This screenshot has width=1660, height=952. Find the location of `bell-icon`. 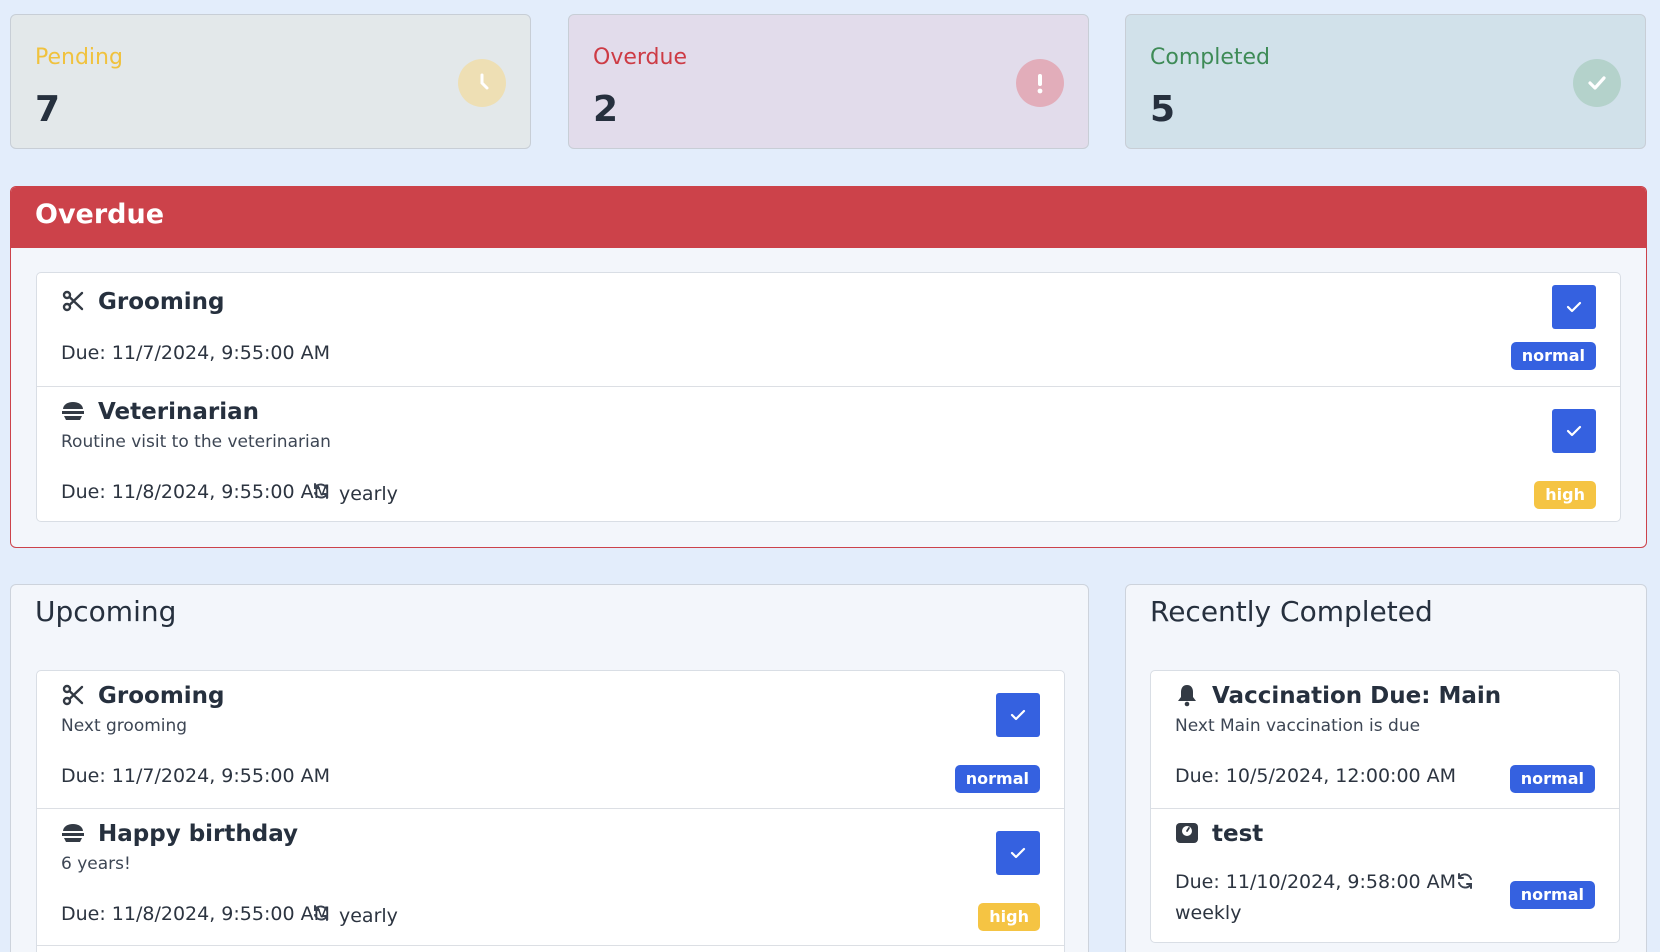

bell-icon is located at coordinates (1187, 695).